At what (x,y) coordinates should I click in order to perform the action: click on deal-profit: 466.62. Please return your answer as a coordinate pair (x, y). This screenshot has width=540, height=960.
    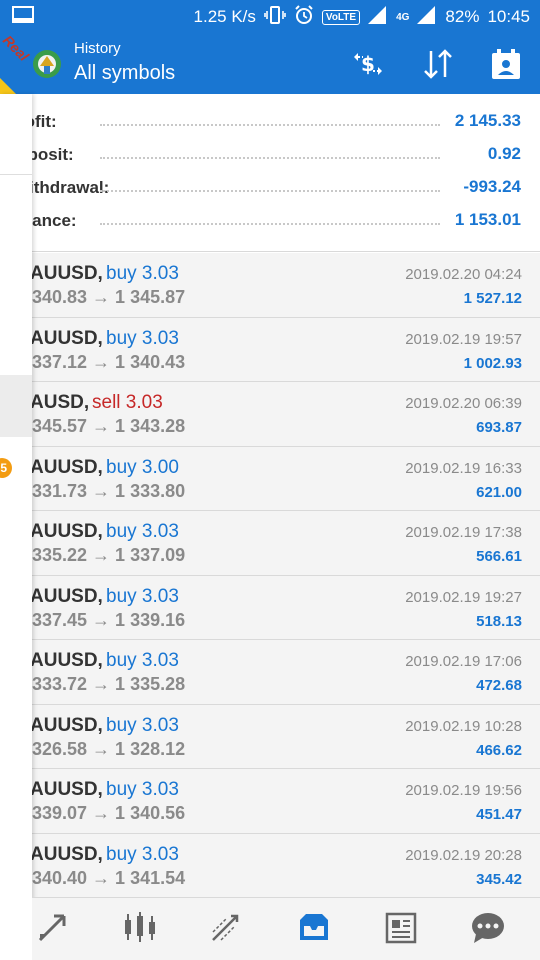
    Looking at the image, I should click on (499, 750).